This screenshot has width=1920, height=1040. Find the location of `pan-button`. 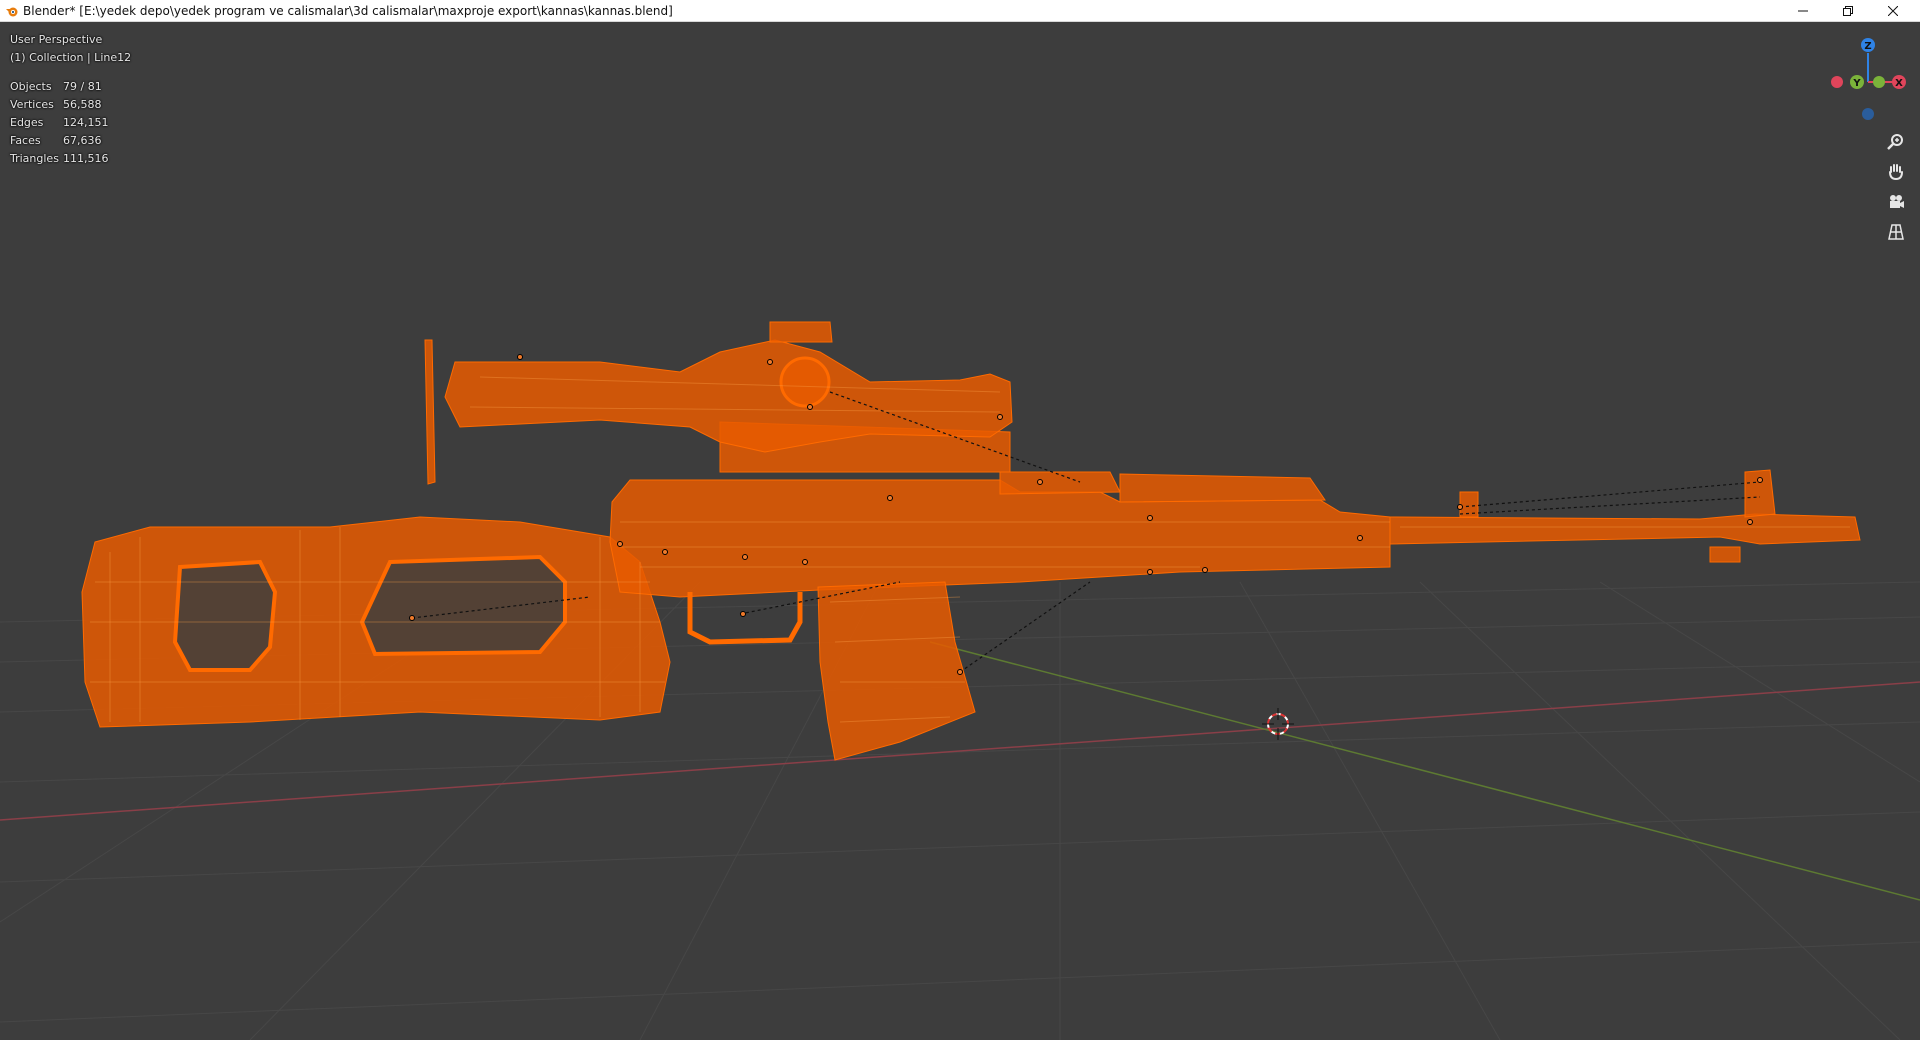

pan-button is located at coordinates (1896, 172).